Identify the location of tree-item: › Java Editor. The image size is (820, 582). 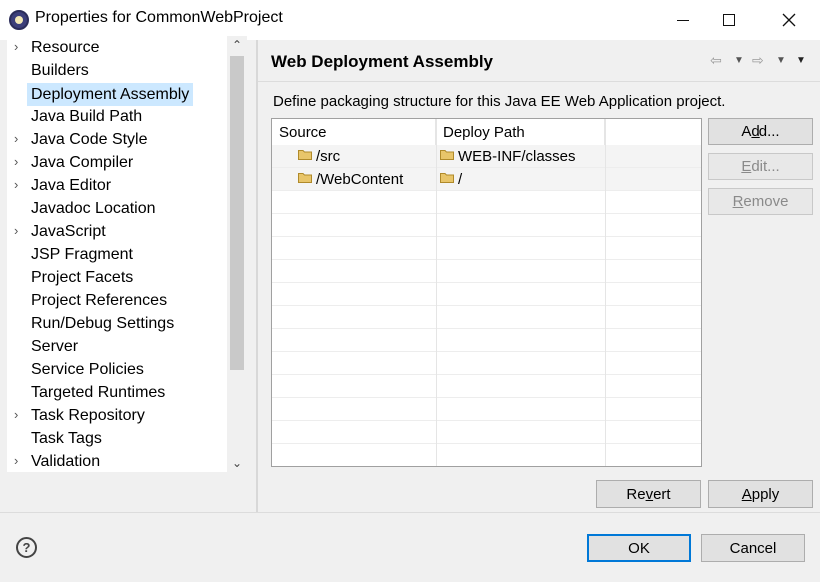
(117, 186).